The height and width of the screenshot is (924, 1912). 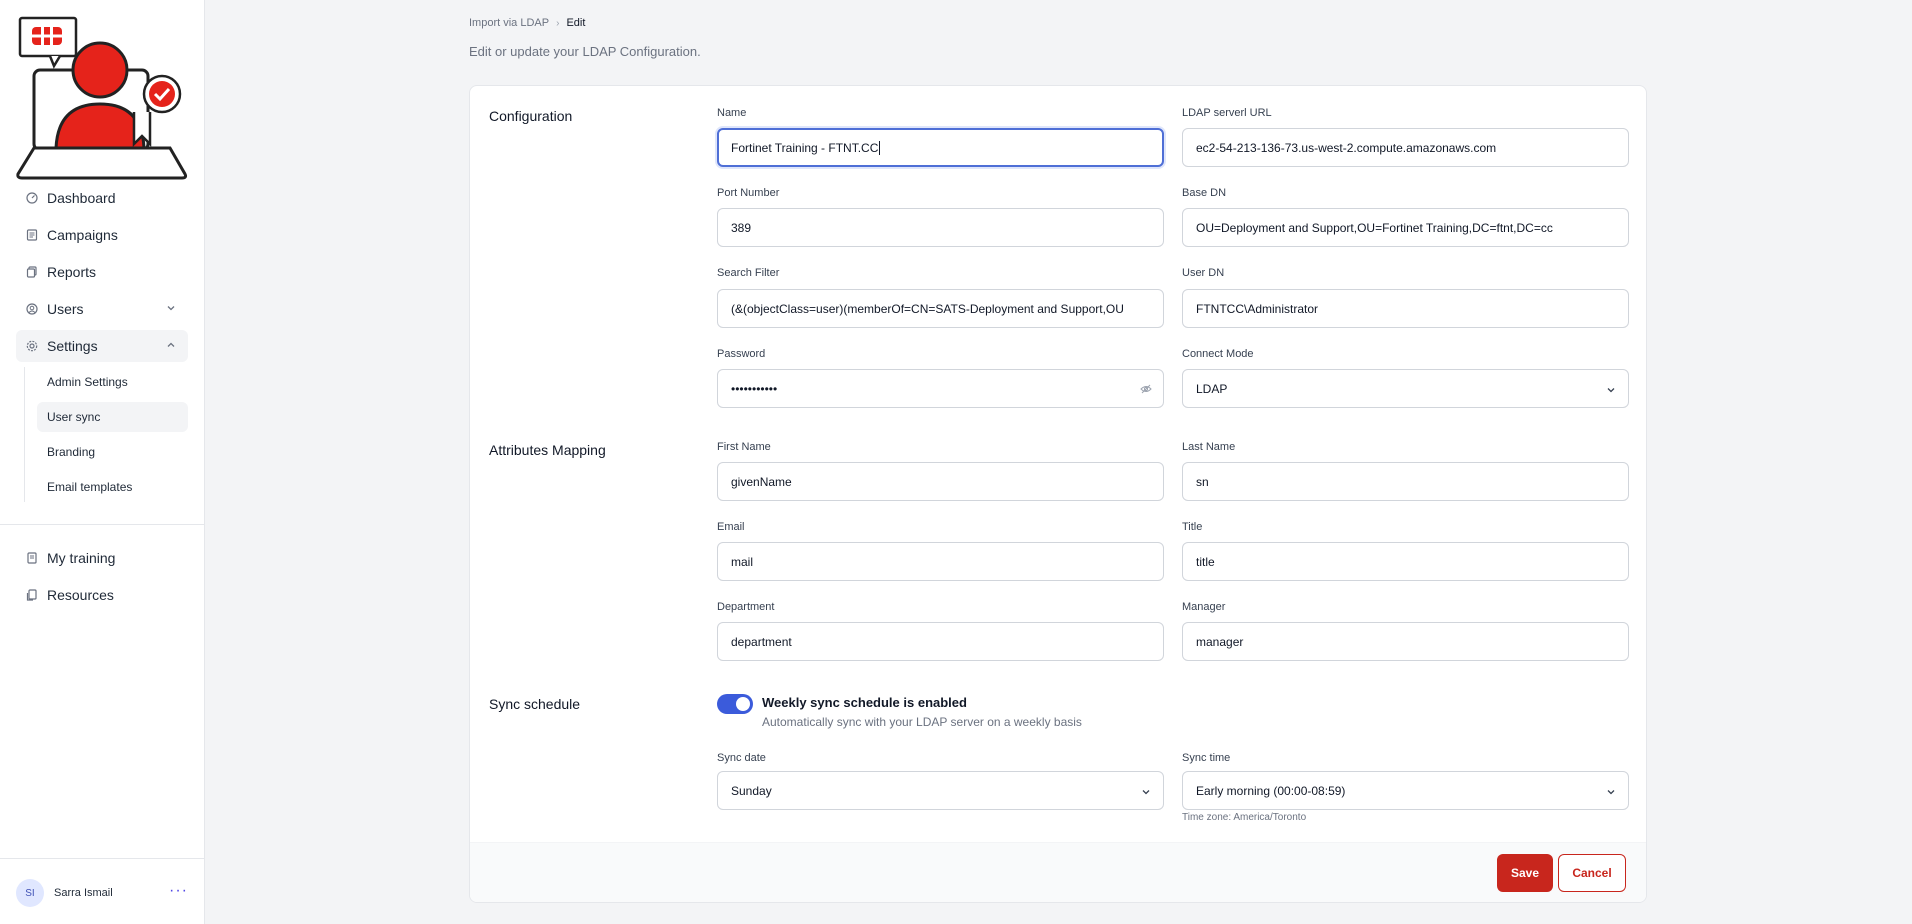 I want to click on cancel-button: Cancel, so click(x=1592, y=873).